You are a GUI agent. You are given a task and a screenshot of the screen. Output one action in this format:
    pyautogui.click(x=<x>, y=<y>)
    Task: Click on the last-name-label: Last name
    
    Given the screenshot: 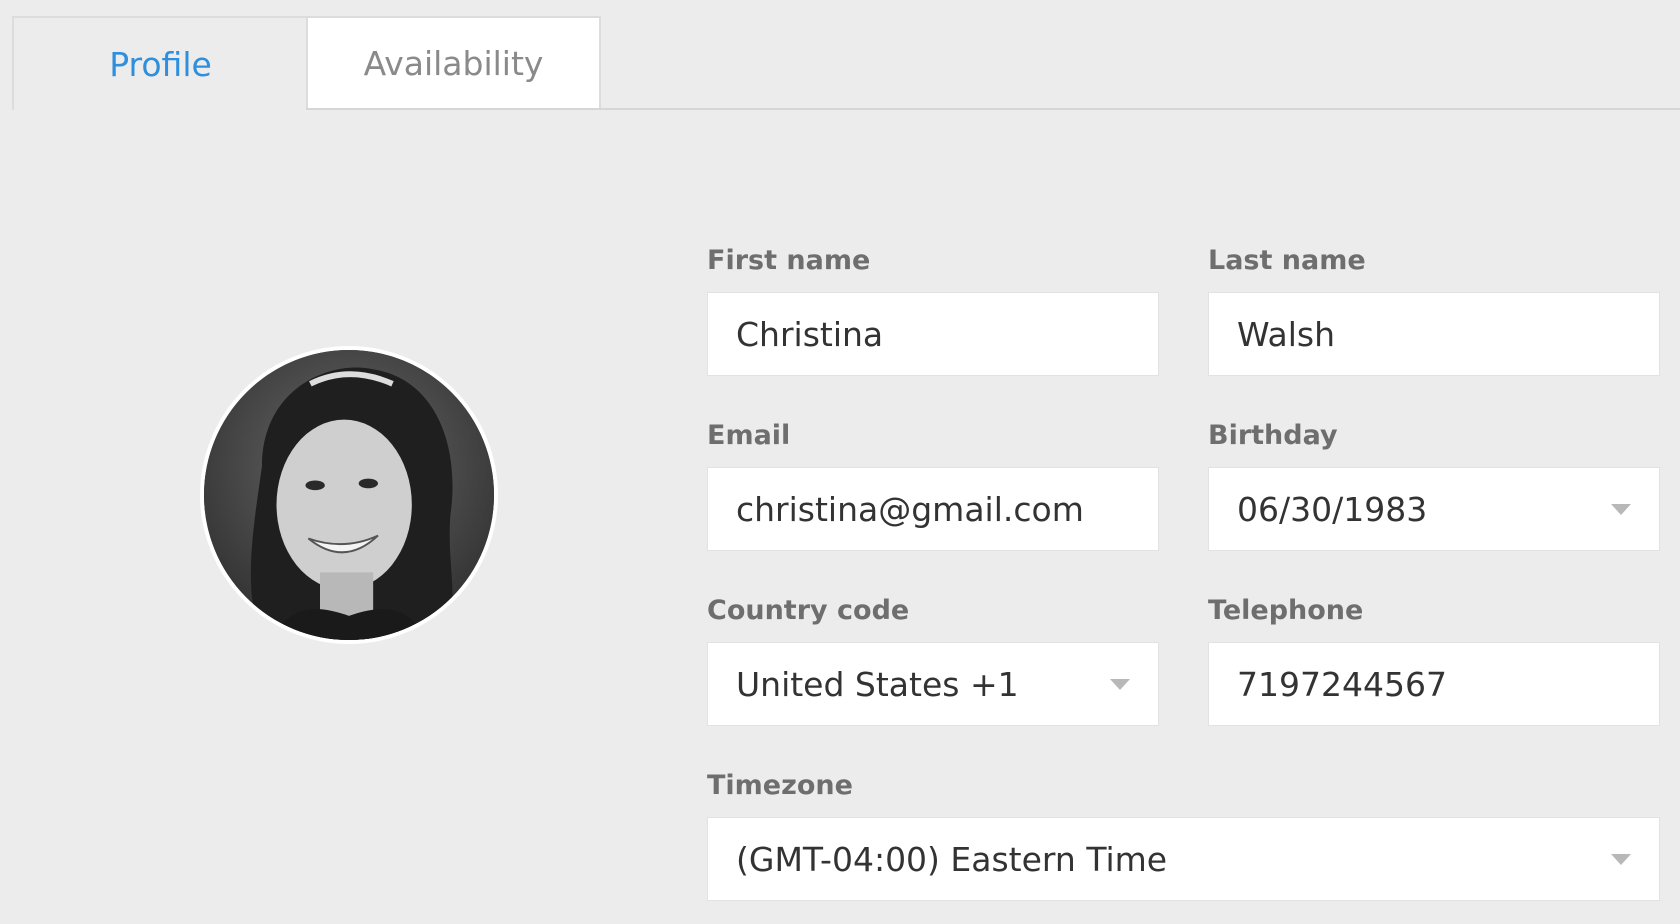 What is the action you would take?
    pyautogui.click(x=1287, y=260)
    